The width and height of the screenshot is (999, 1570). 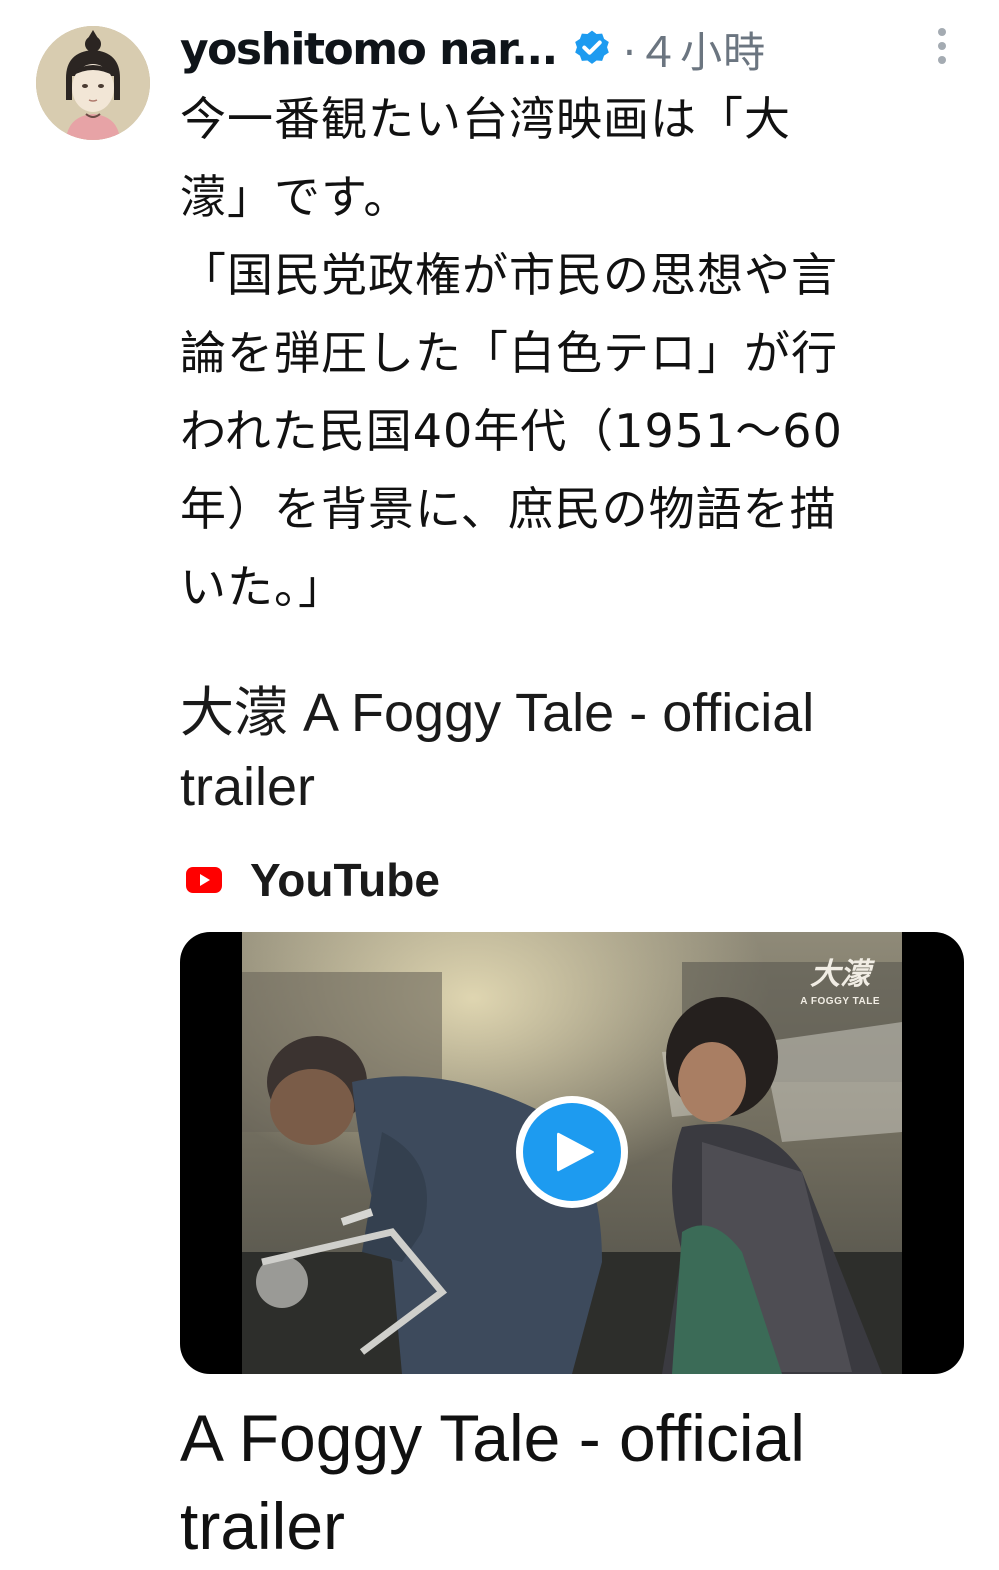 What do you see at coordinates (345, 880) in the screenshot?
I see `source-name: YouTube` at bounding box center [345, 880].